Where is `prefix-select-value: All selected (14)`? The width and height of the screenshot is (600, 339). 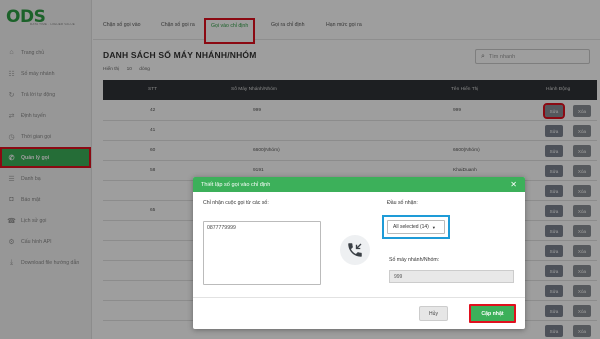
prefix-select-value: All selected (14) is located at coordinates (411, 227).